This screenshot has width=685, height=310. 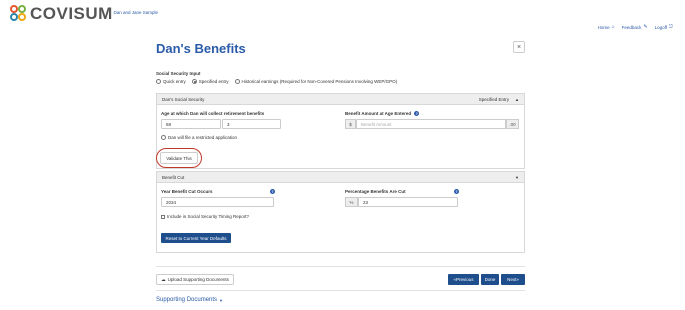 I want to click on covisum-logo: COVISUM, so click(x=61, y=14).